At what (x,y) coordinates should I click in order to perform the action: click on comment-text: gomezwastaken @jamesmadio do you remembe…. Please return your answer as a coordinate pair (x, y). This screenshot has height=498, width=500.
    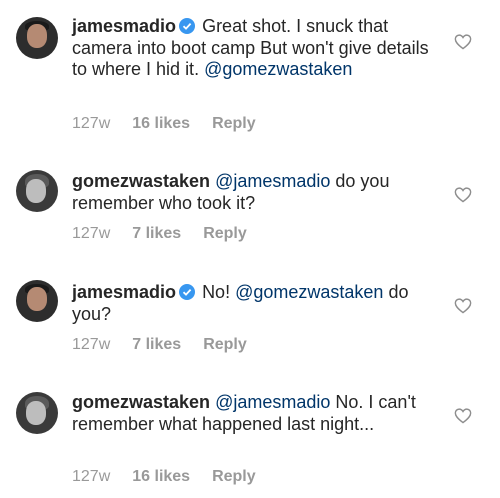
    Looking at the image, I should click on (257, 192).